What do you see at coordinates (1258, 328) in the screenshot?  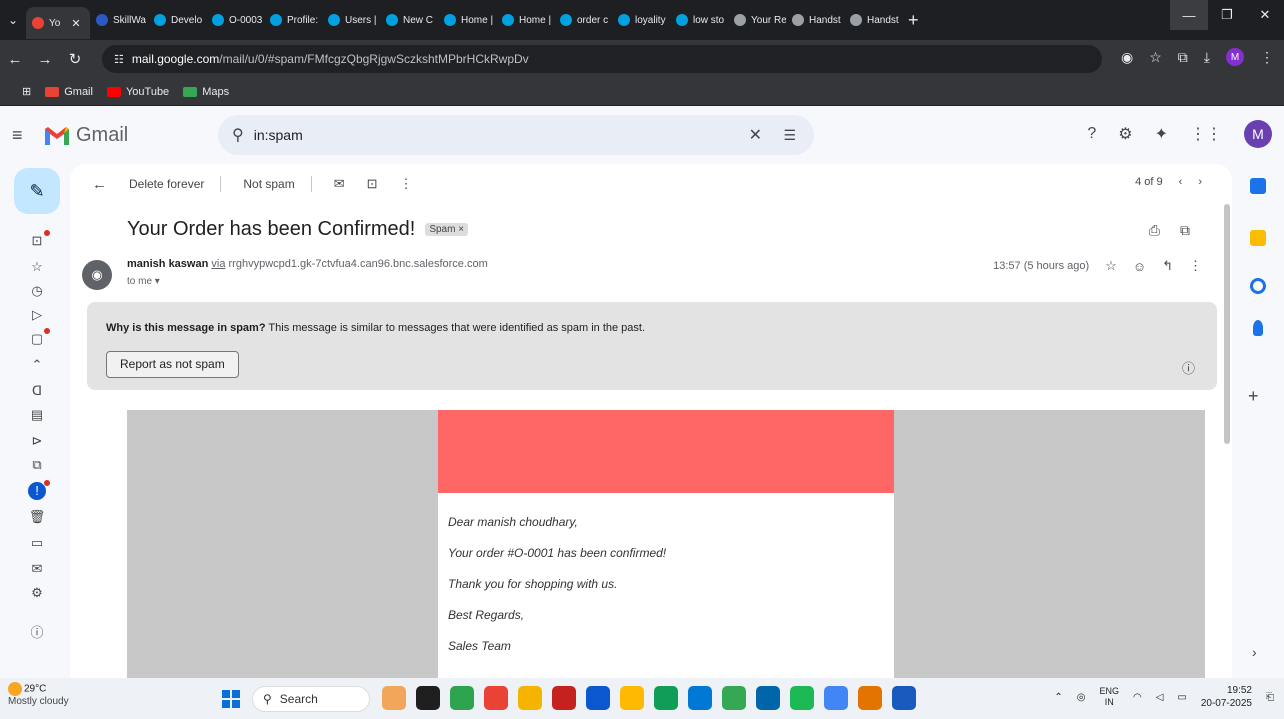 I see `contacts-icon` at bounding box center [1258, 328].